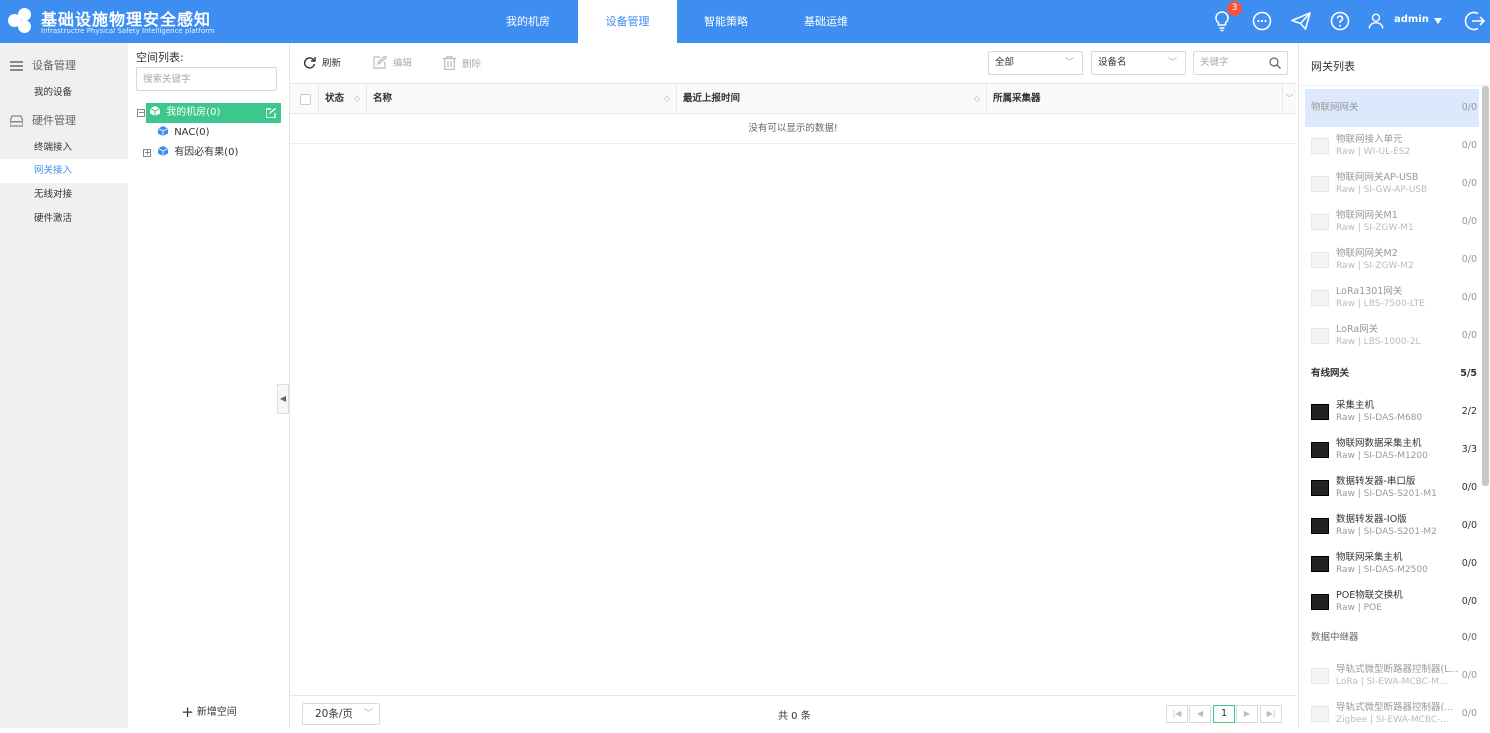 Image resolution: width=1490 pixels, height=733 pixels. Describe the element at coordinates (1177, 714) in the screenshot. I see `first-page-button: |◀` at that location.